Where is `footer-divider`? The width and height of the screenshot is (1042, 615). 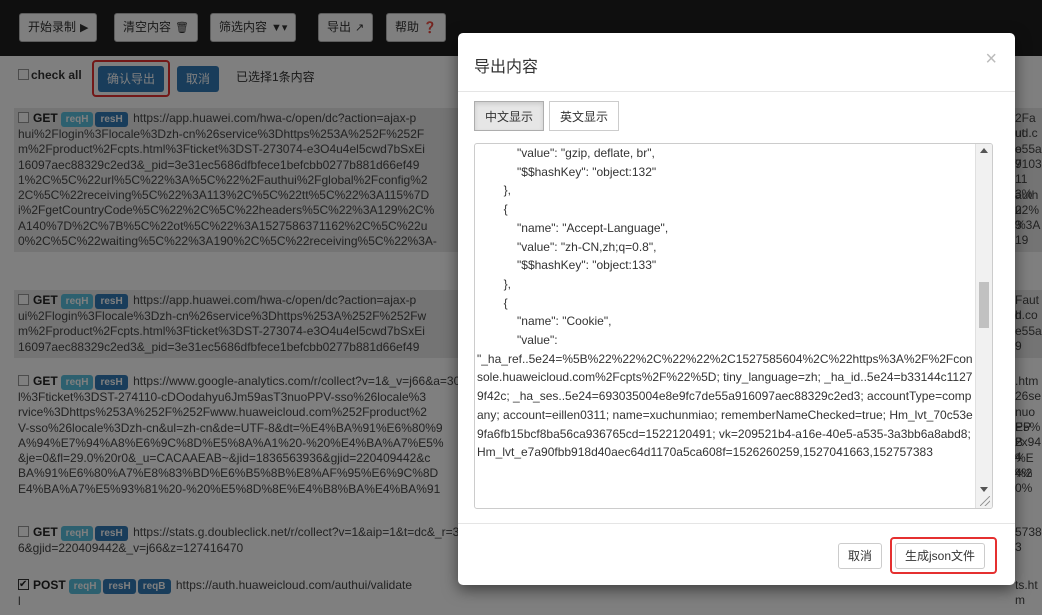
footer-divider is located at coordinates (736, 523).